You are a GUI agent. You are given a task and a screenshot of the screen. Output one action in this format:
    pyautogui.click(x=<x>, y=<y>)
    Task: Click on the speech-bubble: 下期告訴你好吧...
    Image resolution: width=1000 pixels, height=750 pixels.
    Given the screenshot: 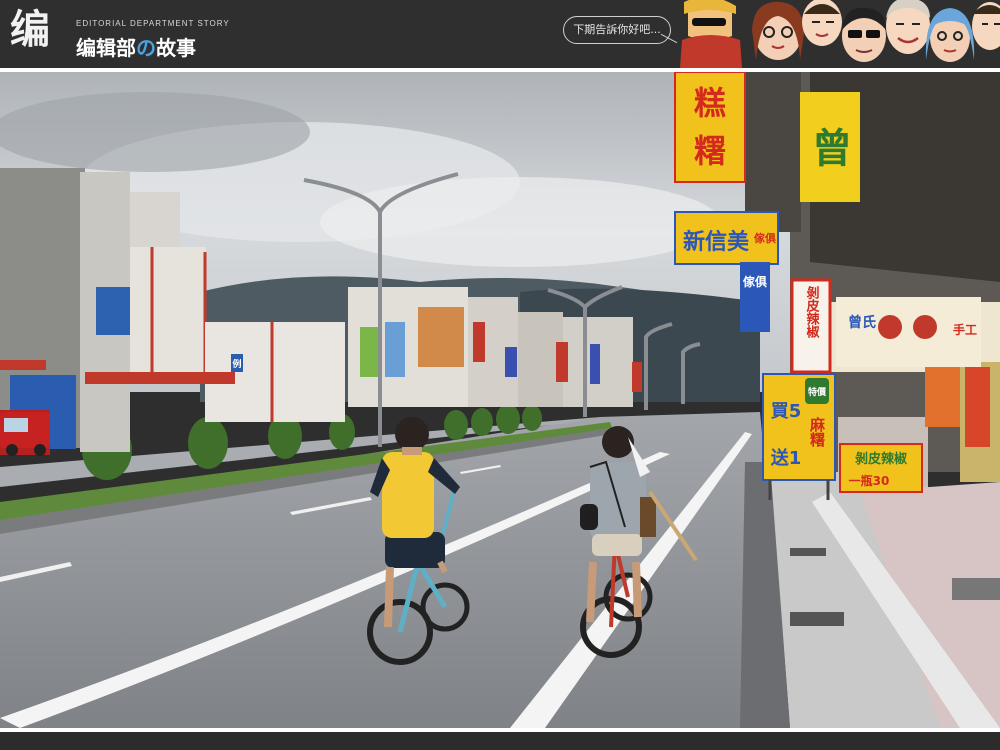 What is the action you would take?
    pyautogui.click(x=617, y=30)
    